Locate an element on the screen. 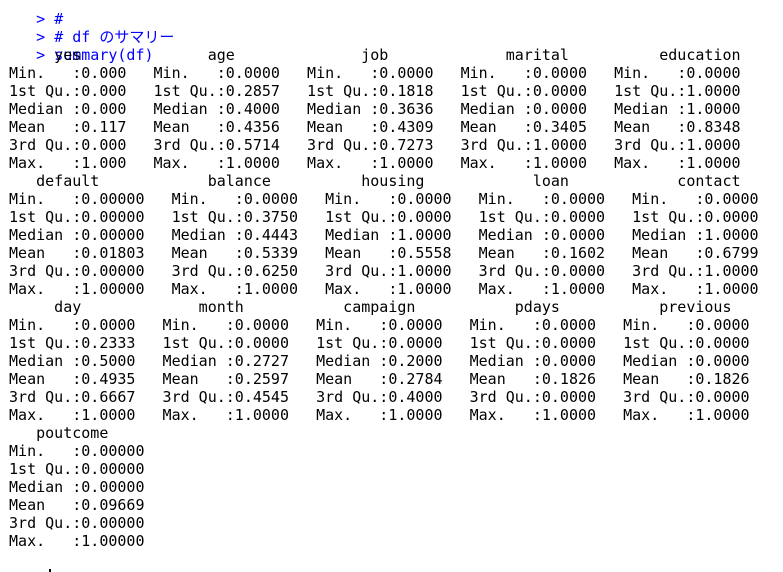 This screenshot has height=572, width=783. output-line: 3rd Qu.:0.00000 is located at coordinates (81, 523).